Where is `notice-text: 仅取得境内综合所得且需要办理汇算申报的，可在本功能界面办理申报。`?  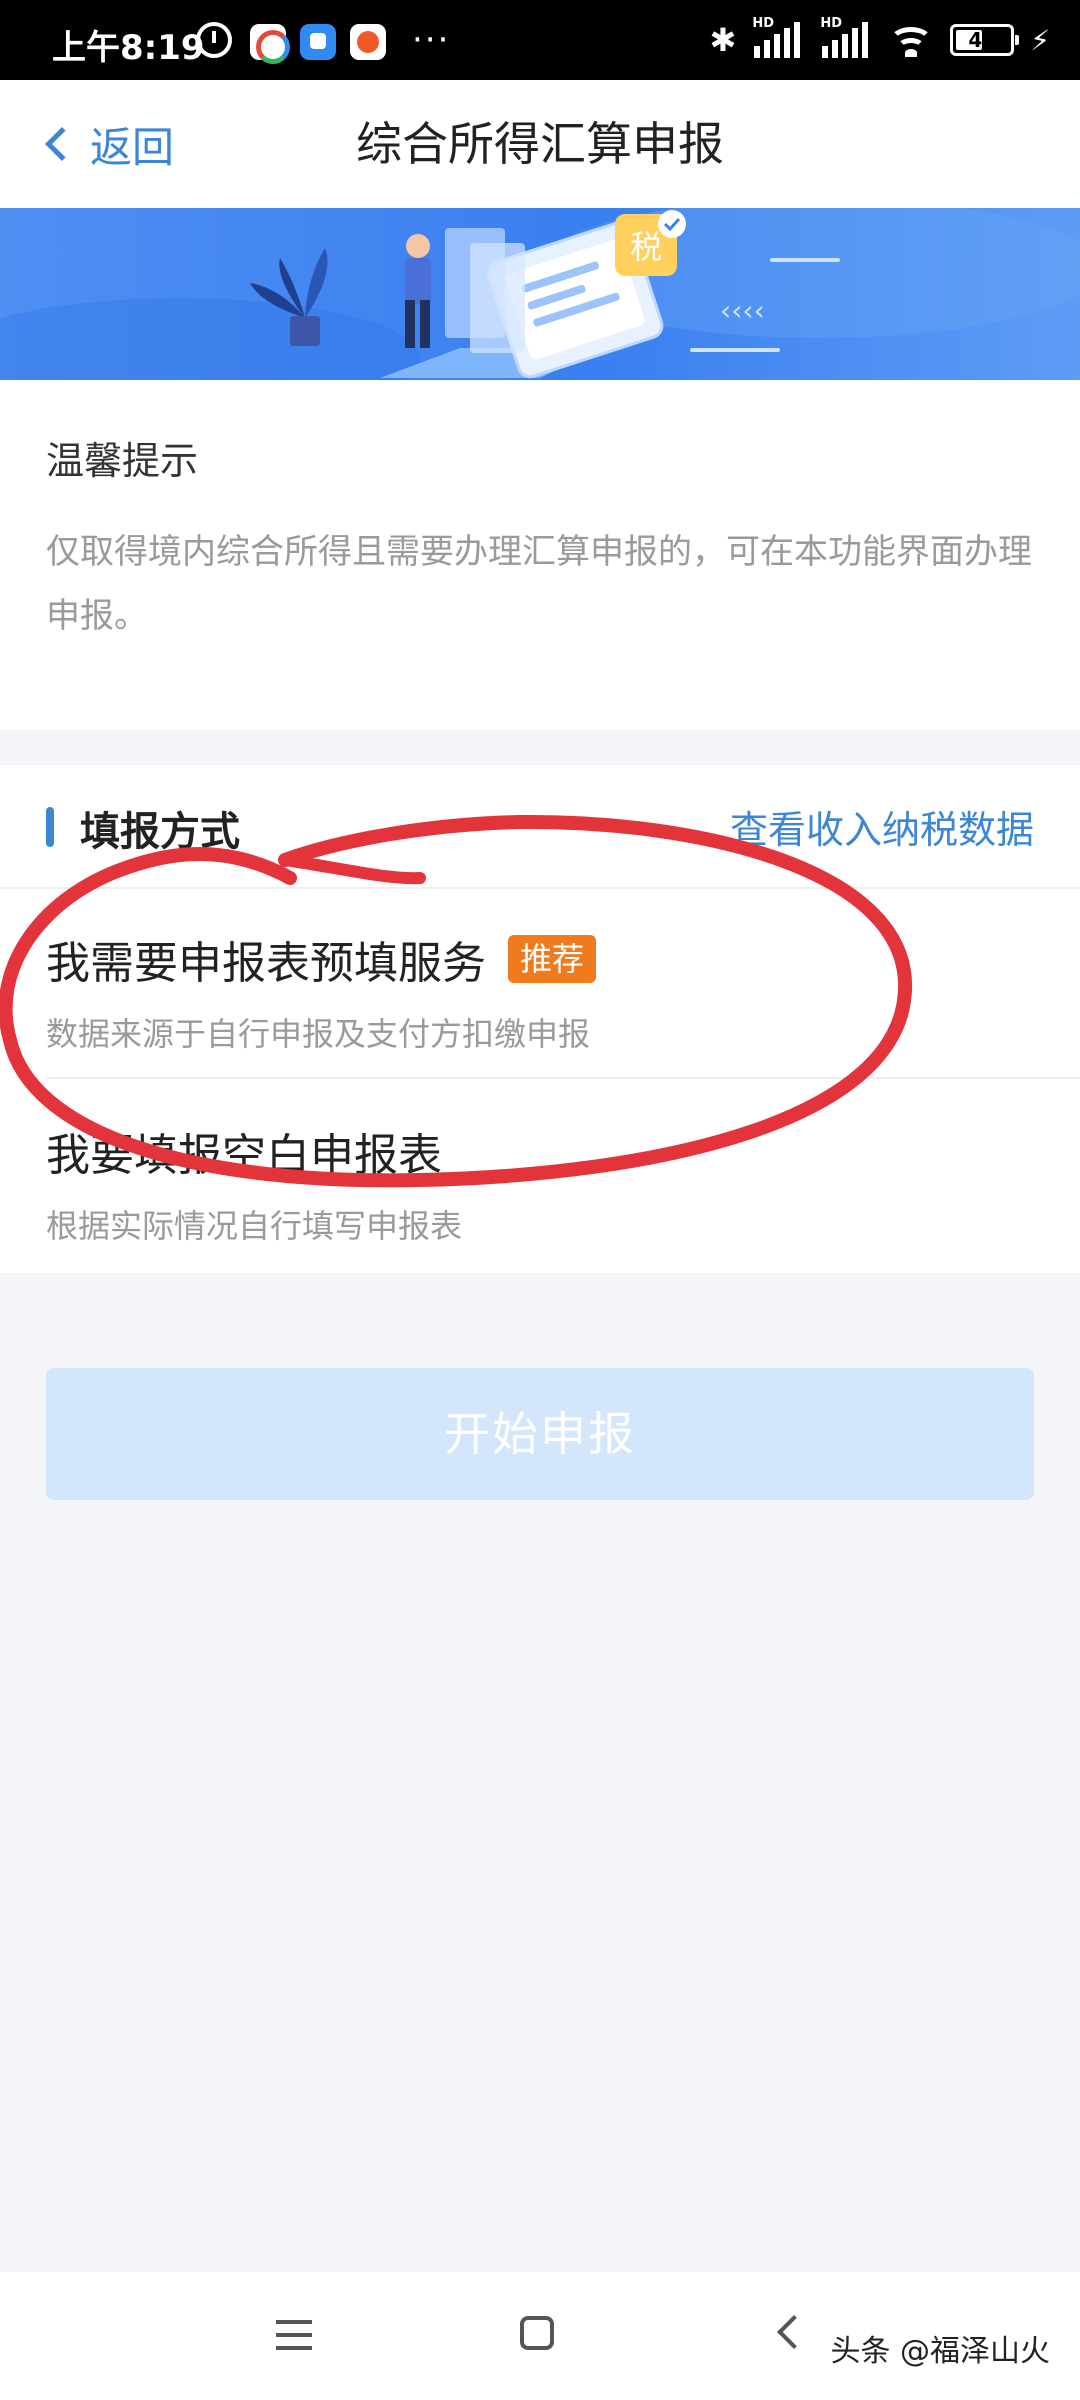
notice-text: 仅取得境内综合所得且需要办理汇算申报的，可在本功能界面办理申报。 is located at coordinates (539, 584).